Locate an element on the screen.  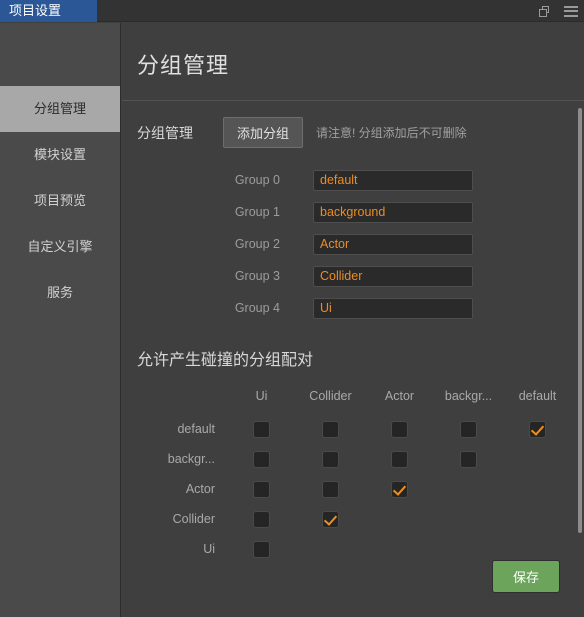
sidebar-item-label: 自定义引擎 is located at coordinates (60, 246).